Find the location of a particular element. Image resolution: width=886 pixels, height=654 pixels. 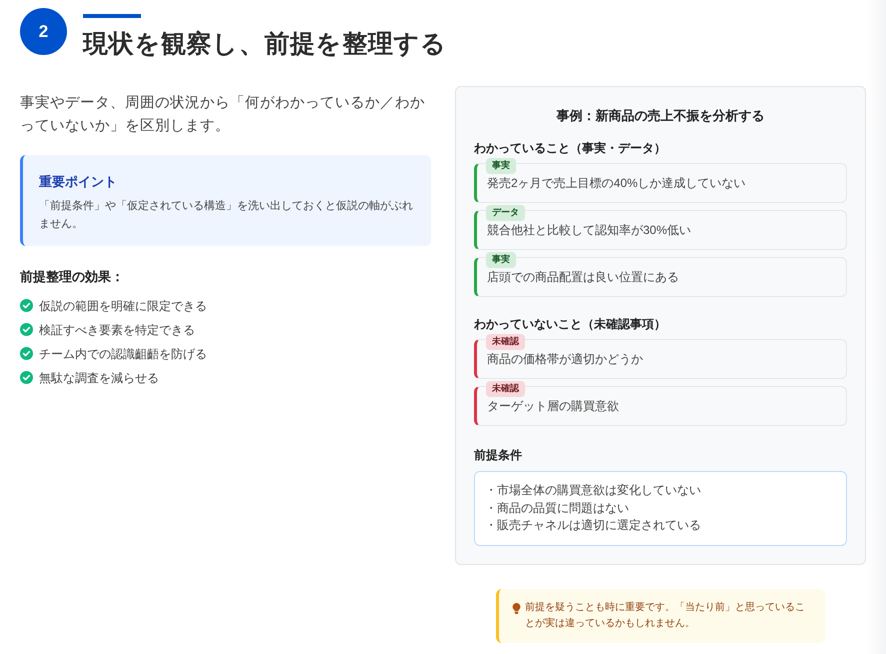

finding-text: 競合他社と比較して認知率が30%低い is located at coordinates (589, 230).